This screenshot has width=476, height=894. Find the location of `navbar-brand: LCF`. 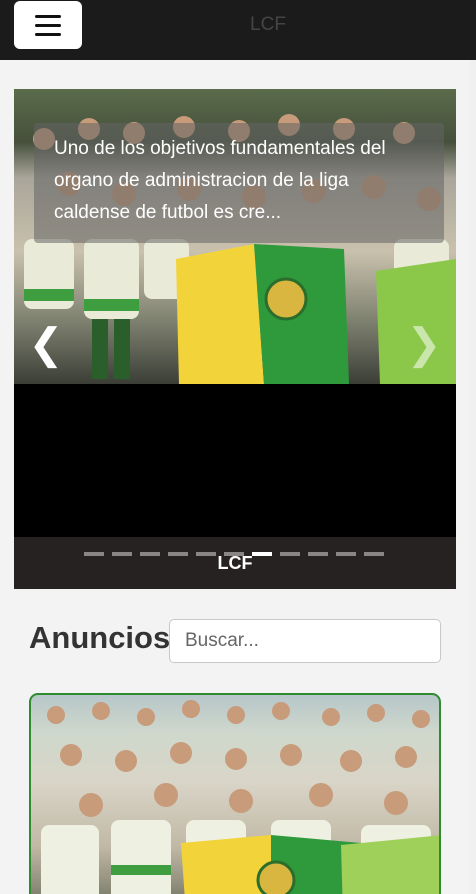

navbar-brand: LCF is located at coordinates (238, 25).